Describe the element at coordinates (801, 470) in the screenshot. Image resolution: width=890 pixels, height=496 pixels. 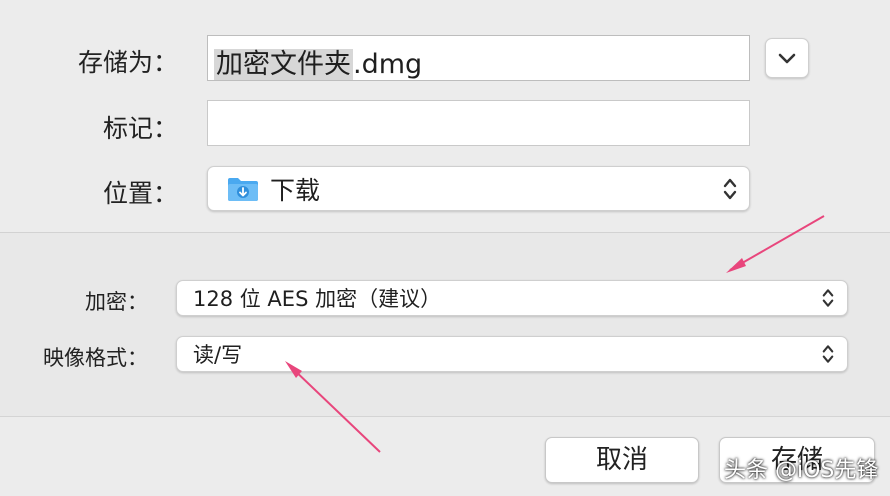
I see `watermark: 头条 @iOS先锋` at that location.